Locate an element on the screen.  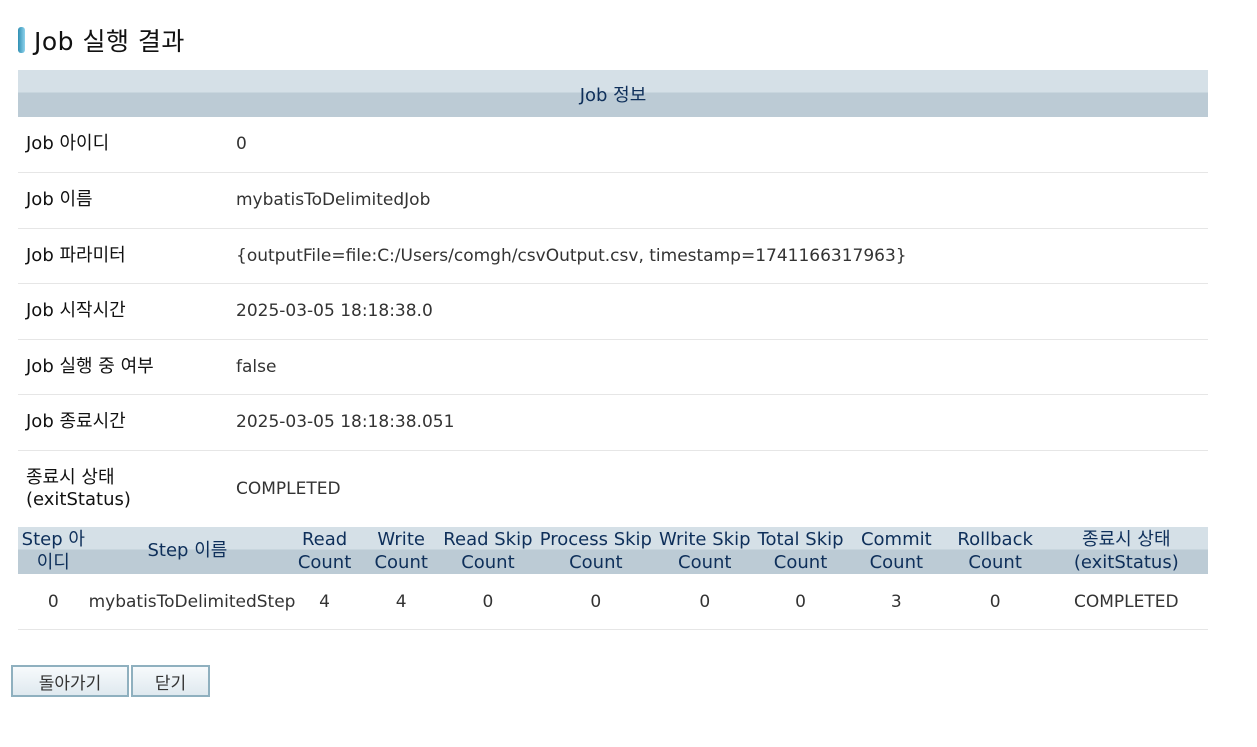
job-info-row: Job 이름 mybatisToDelimitedJob is located at coordinates (613, 200).